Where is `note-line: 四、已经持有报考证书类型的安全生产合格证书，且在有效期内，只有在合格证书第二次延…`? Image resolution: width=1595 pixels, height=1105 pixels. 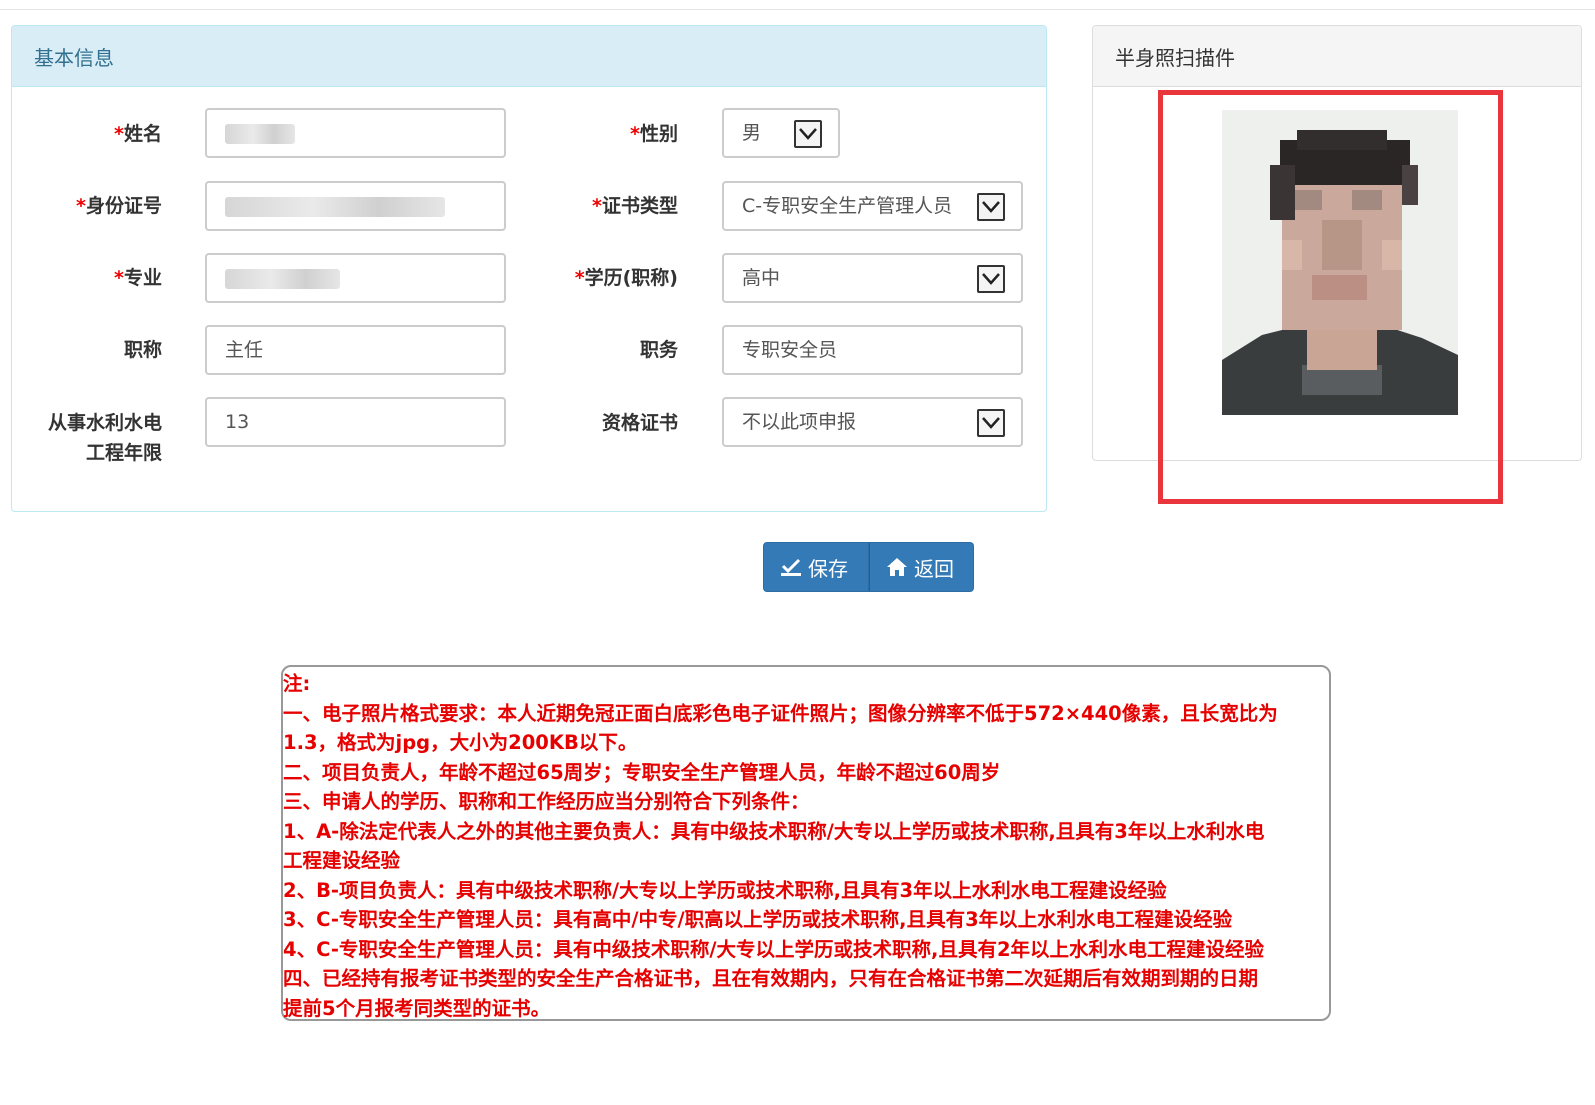 note-line: 四、已经持有报考证书类型的安全生产合格证书，且在有效期内，只有在合格证书第二次延… is located at coordinates (771, 978).